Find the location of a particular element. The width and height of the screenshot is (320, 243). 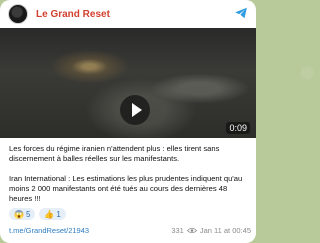

eye-icon is located at coordinates (191, 230).